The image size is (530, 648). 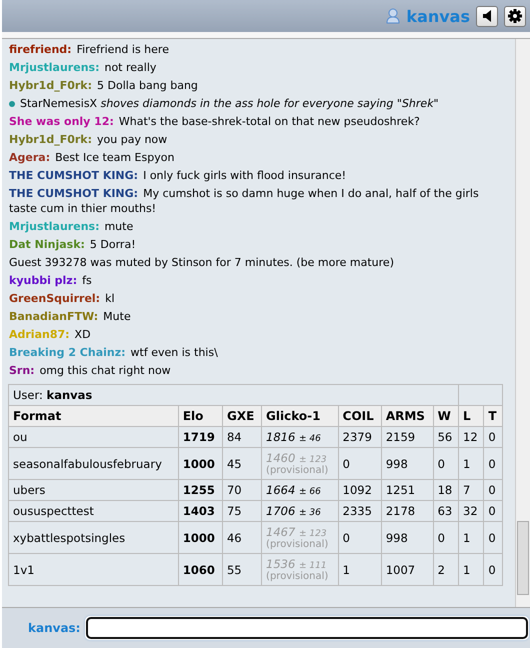 I want to click on chat-message: THE CUMSHOT KING: My cumshot is so damn huge when I do anal, half of the girls taste cum in thier mouths!, so click(x=244, y=201).